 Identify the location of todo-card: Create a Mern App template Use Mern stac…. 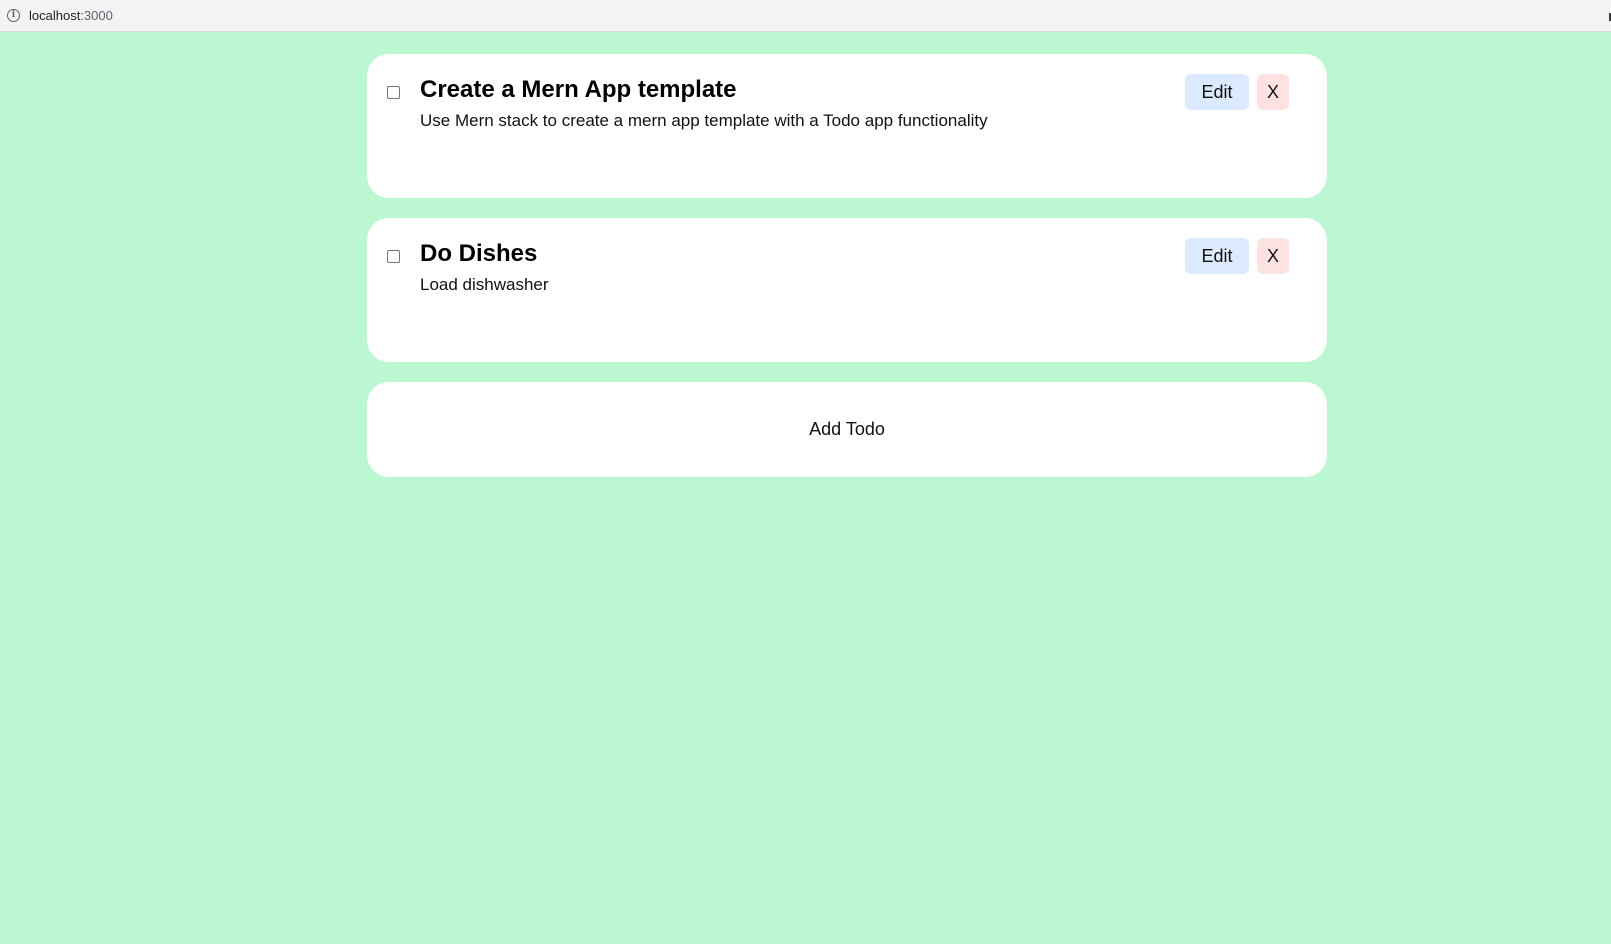
(847, 126).